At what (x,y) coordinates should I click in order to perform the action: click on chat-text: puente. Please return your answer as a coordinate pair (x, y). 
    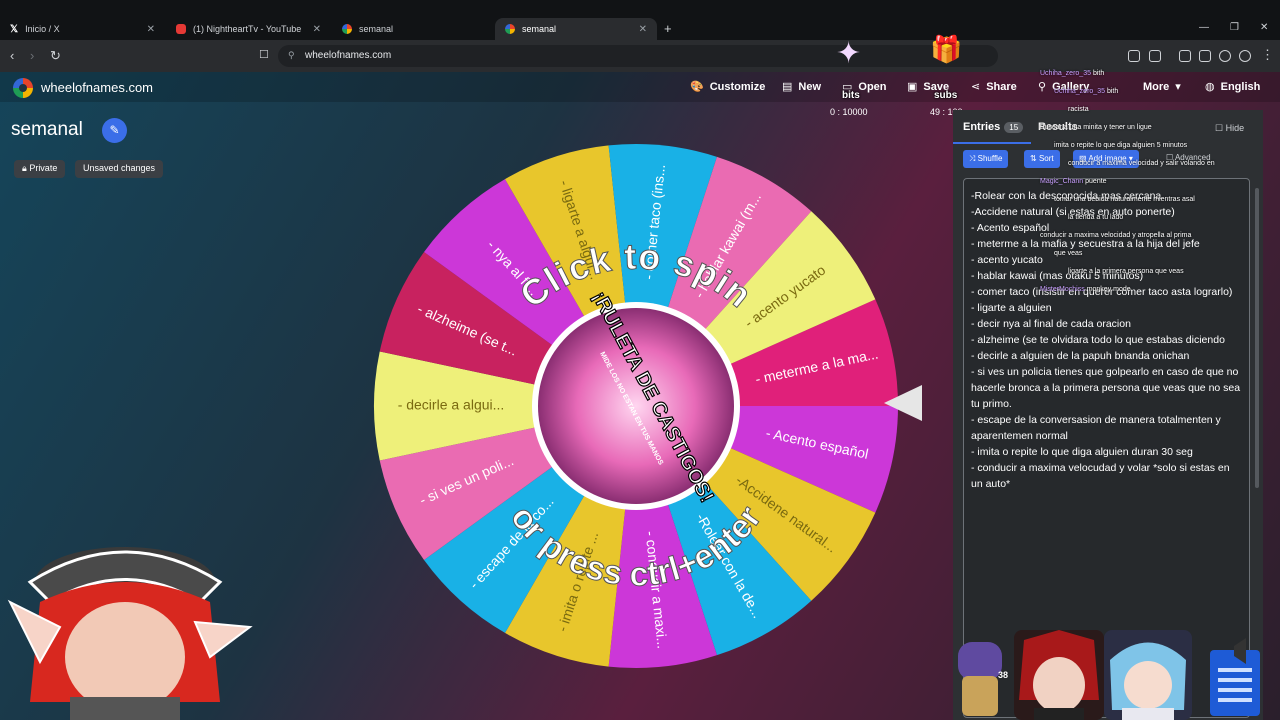
    Looking at the image, I should click on (1096, 181).